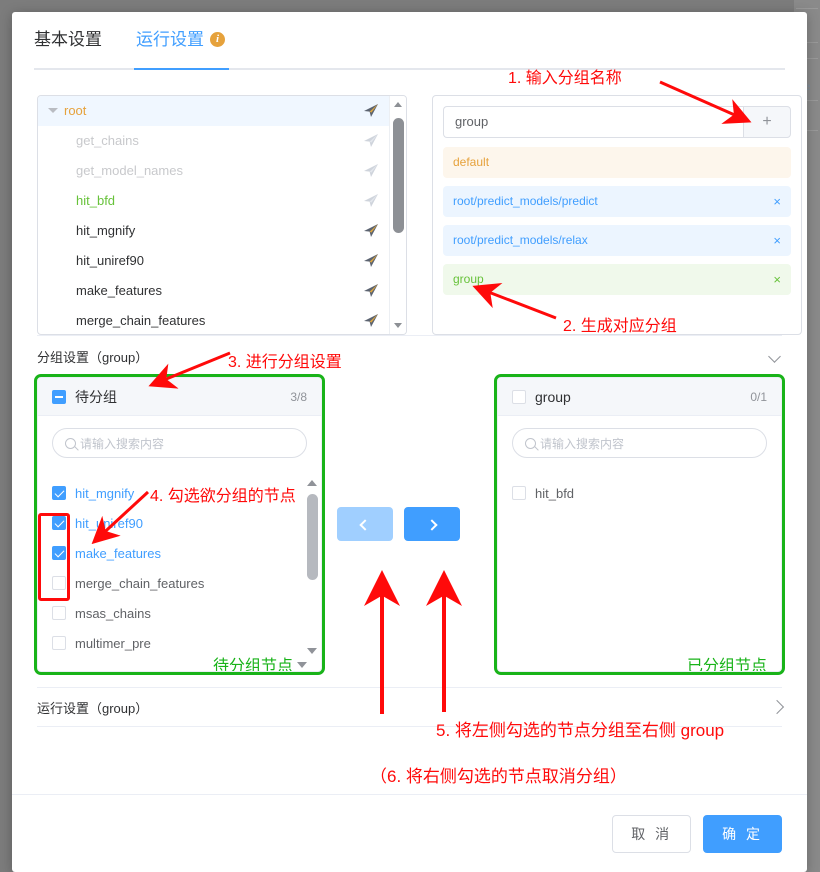 This screenshot has width=820, height=872. Describe the element at coordinates (409, 356) in the screenshot. I see `group-settings-collapse-header: 分组设置（group）` at that location.